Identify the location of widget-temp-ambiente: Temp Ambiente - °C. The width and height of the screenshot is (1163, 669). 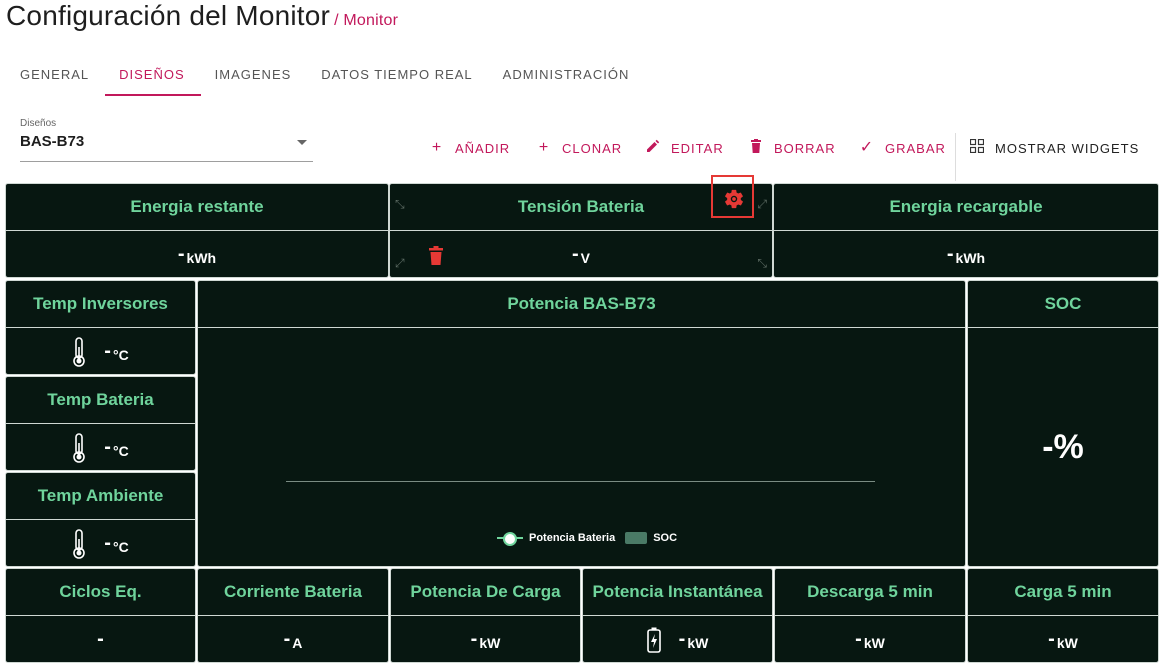
(100, 519).